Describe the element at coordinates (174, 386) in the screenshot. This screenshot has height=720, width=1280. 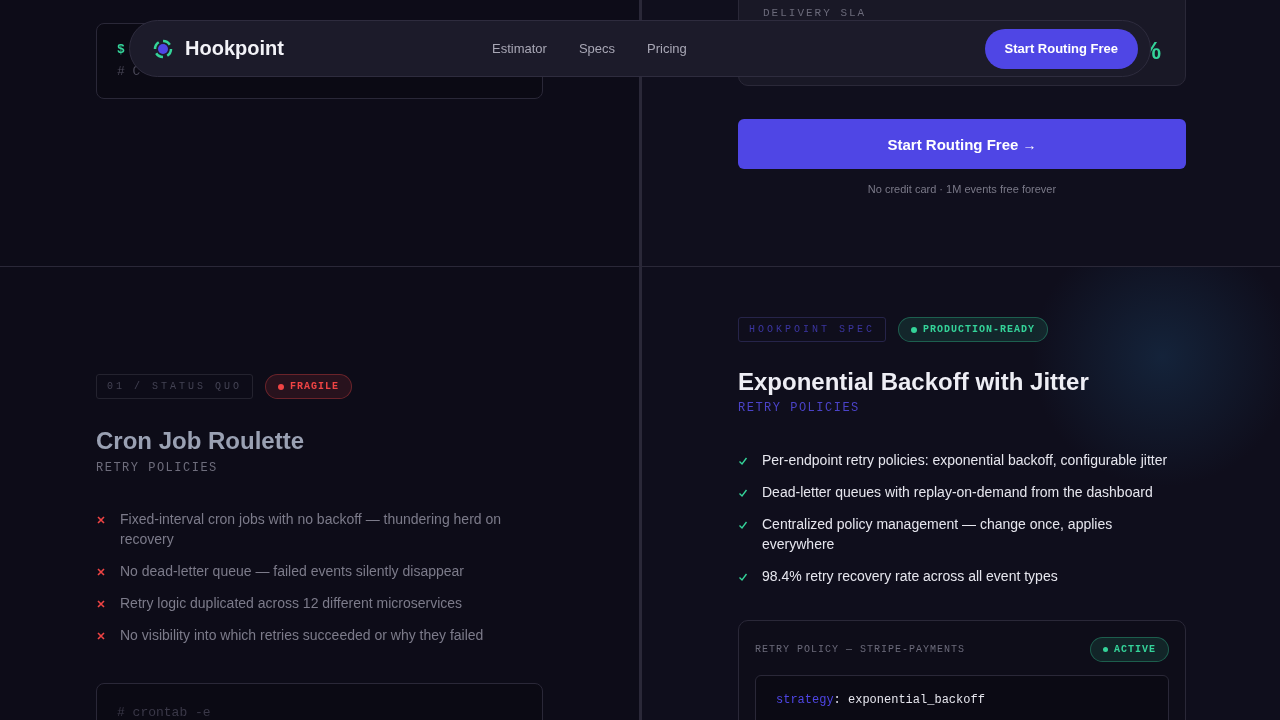
I see `section-tag: 01 / STATUS QUO` at that location.